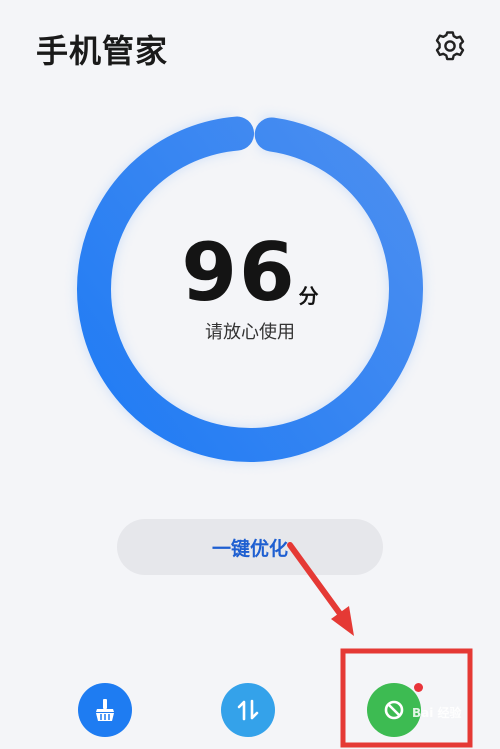 Image resolution: width=500 pixels, height=749 pixels. Describe the element at coordinates (437, 713) in the screenshot. I see `watermark: Bai 经验` at that location.